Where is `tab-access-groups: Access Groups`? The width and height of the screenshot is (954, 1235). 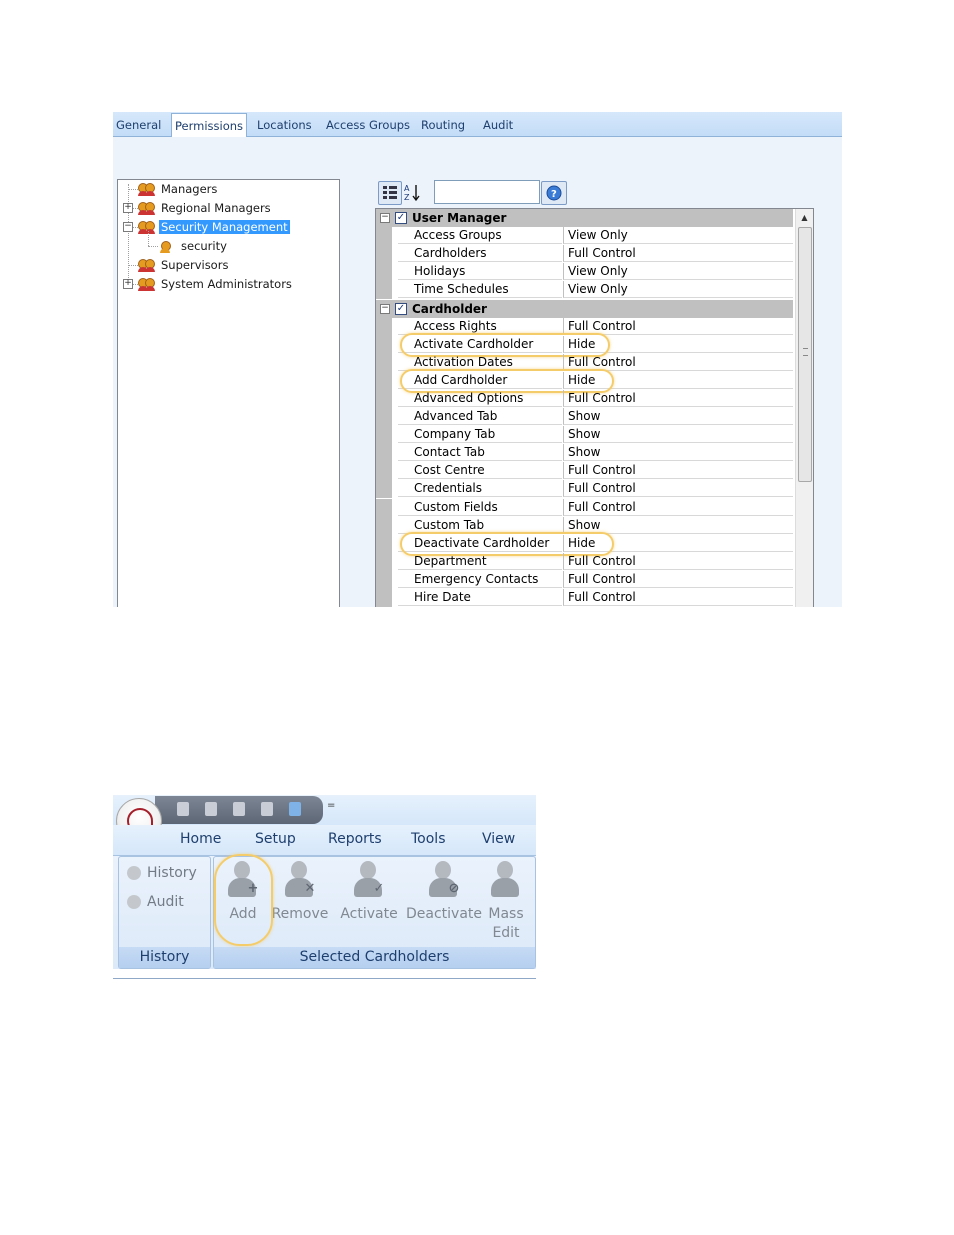
tab-access-groups: Access Groups is located at coordinates (368, 125).